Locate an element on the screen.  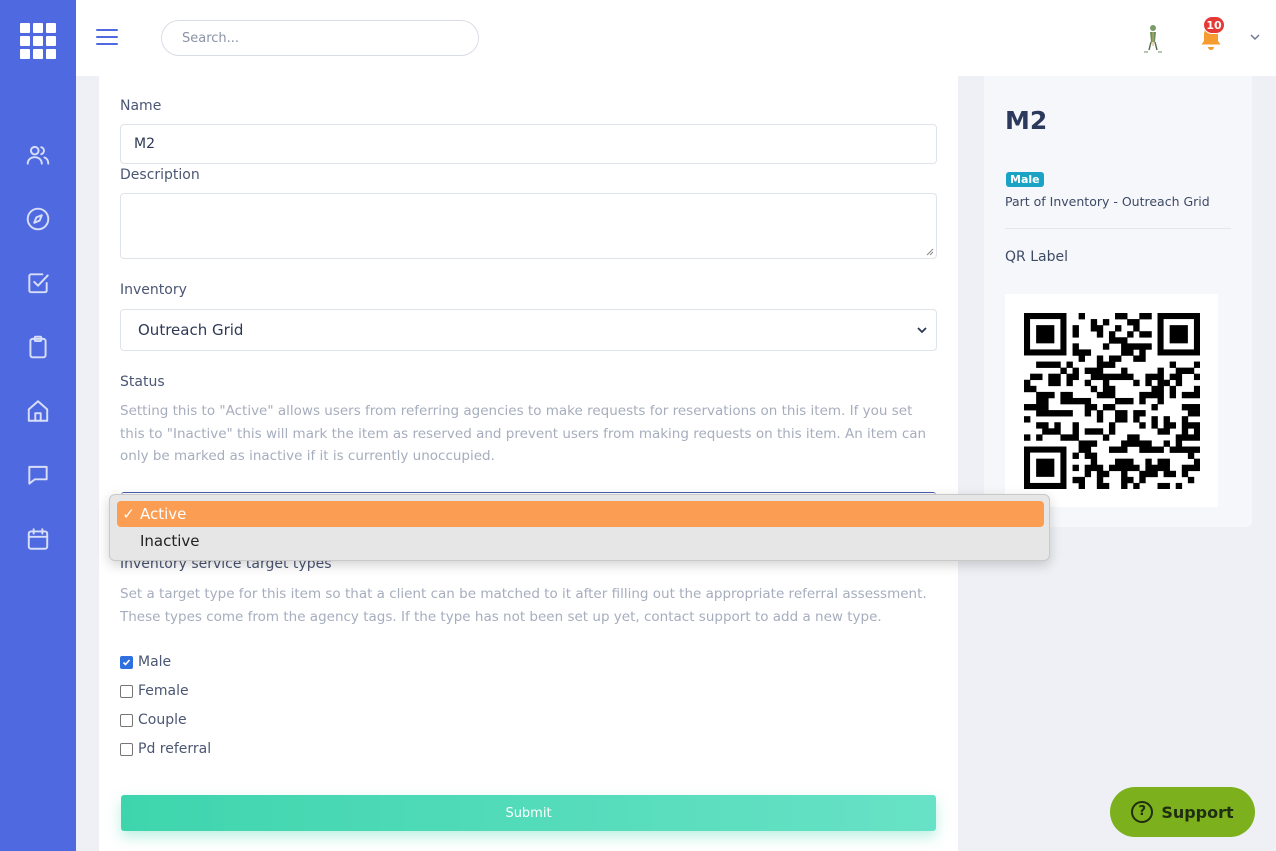
qr-code is located at coordinates (1111, 400).